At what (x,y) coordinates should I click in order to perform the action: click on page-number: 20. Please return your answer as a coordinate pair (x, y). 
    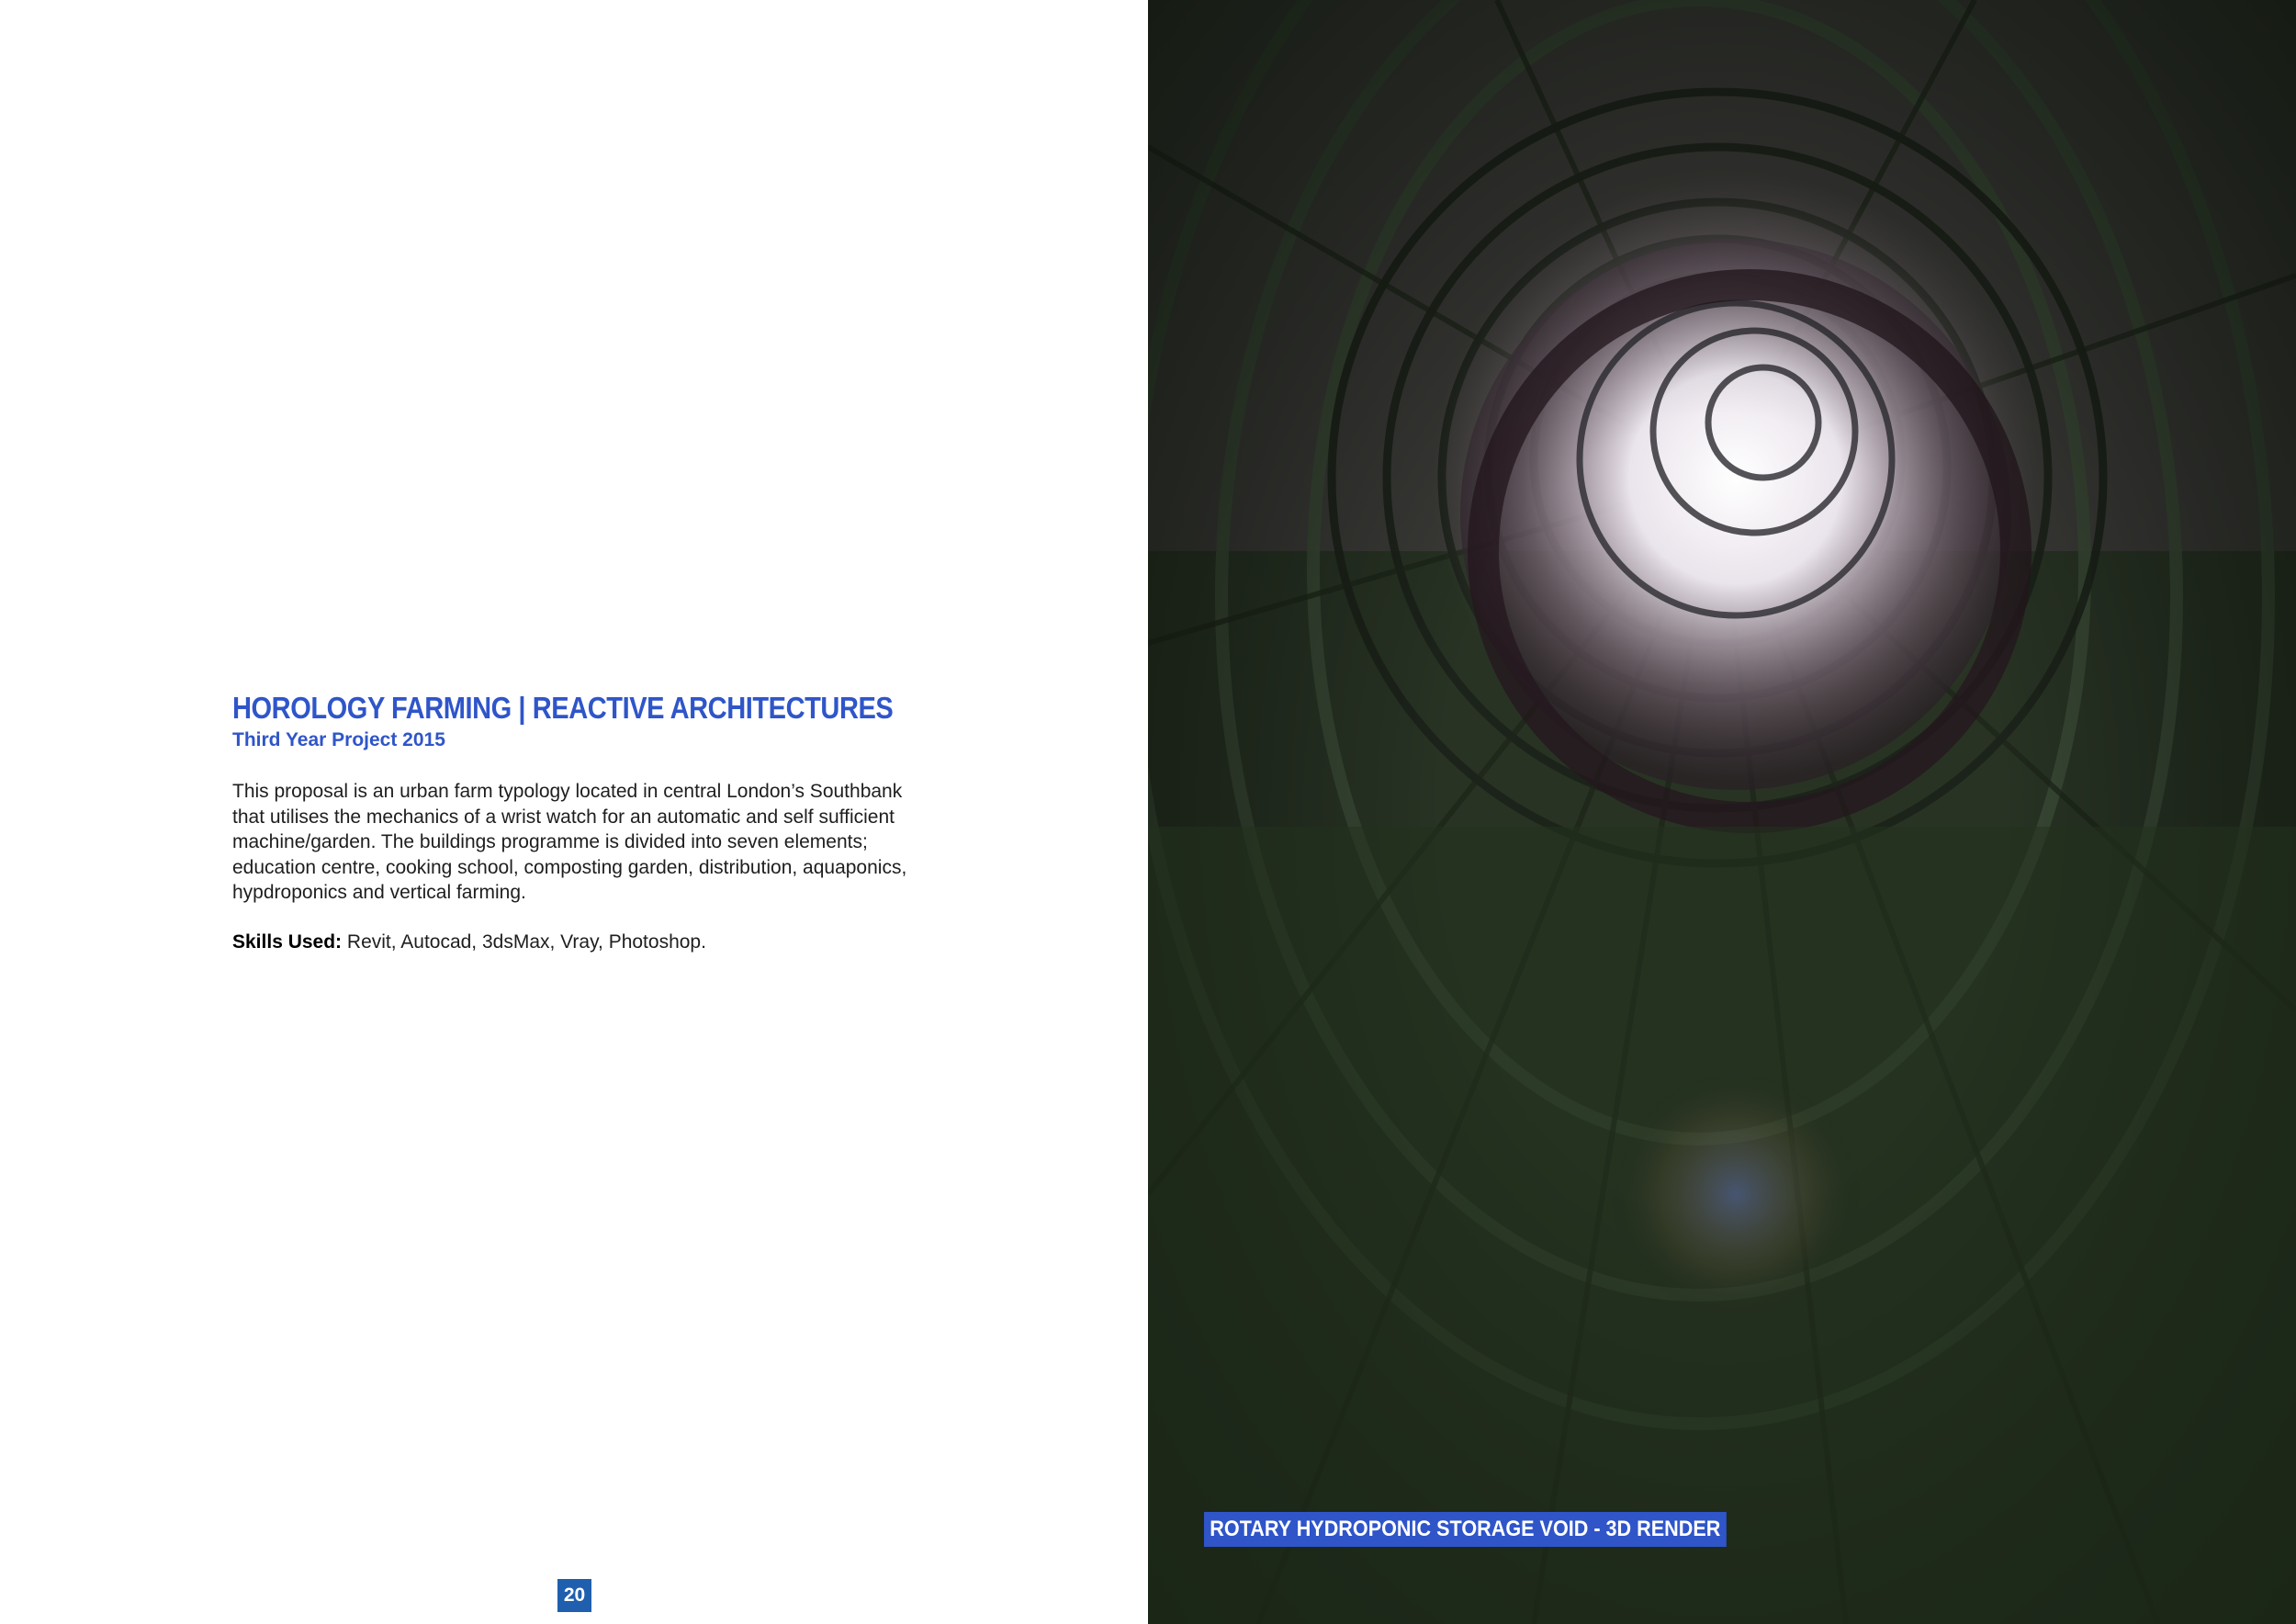
    Looking at the image, I should click on (574, 1595).